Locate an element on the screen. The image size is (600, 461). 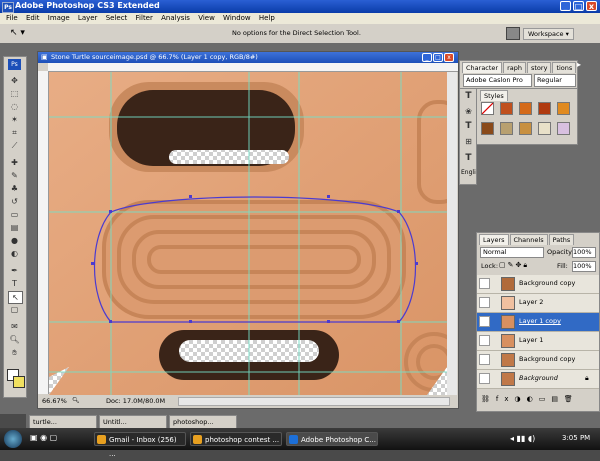
tab-layers: Layers is located at coordinates (494, 239).